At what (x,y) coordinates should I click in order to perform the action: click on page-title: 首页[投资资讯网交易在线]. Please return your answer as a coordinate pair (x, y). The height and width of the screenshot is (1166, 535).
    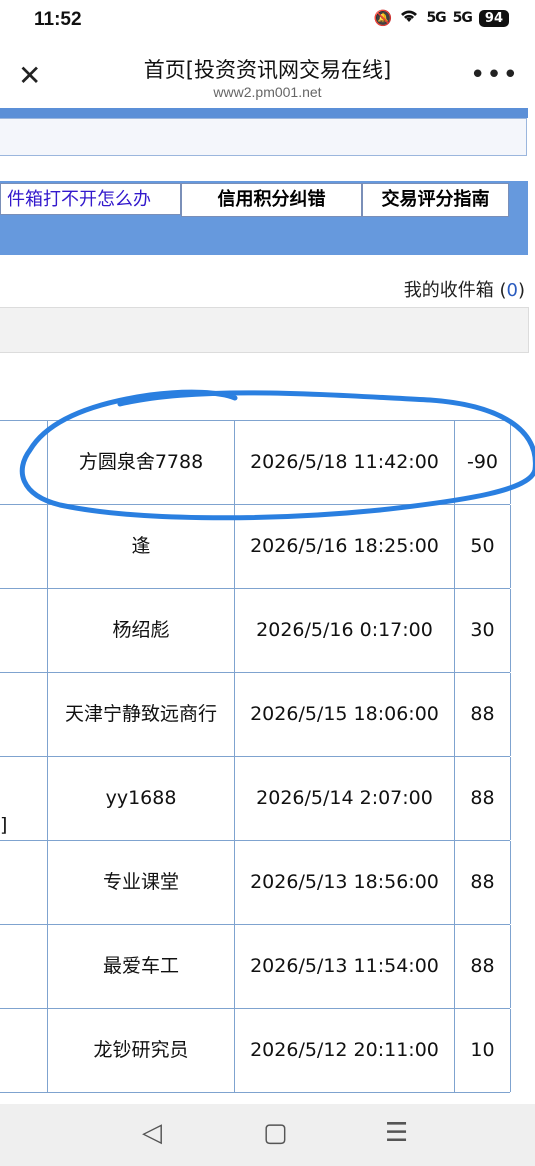
    Looking at the image, I should click on (267, 70).